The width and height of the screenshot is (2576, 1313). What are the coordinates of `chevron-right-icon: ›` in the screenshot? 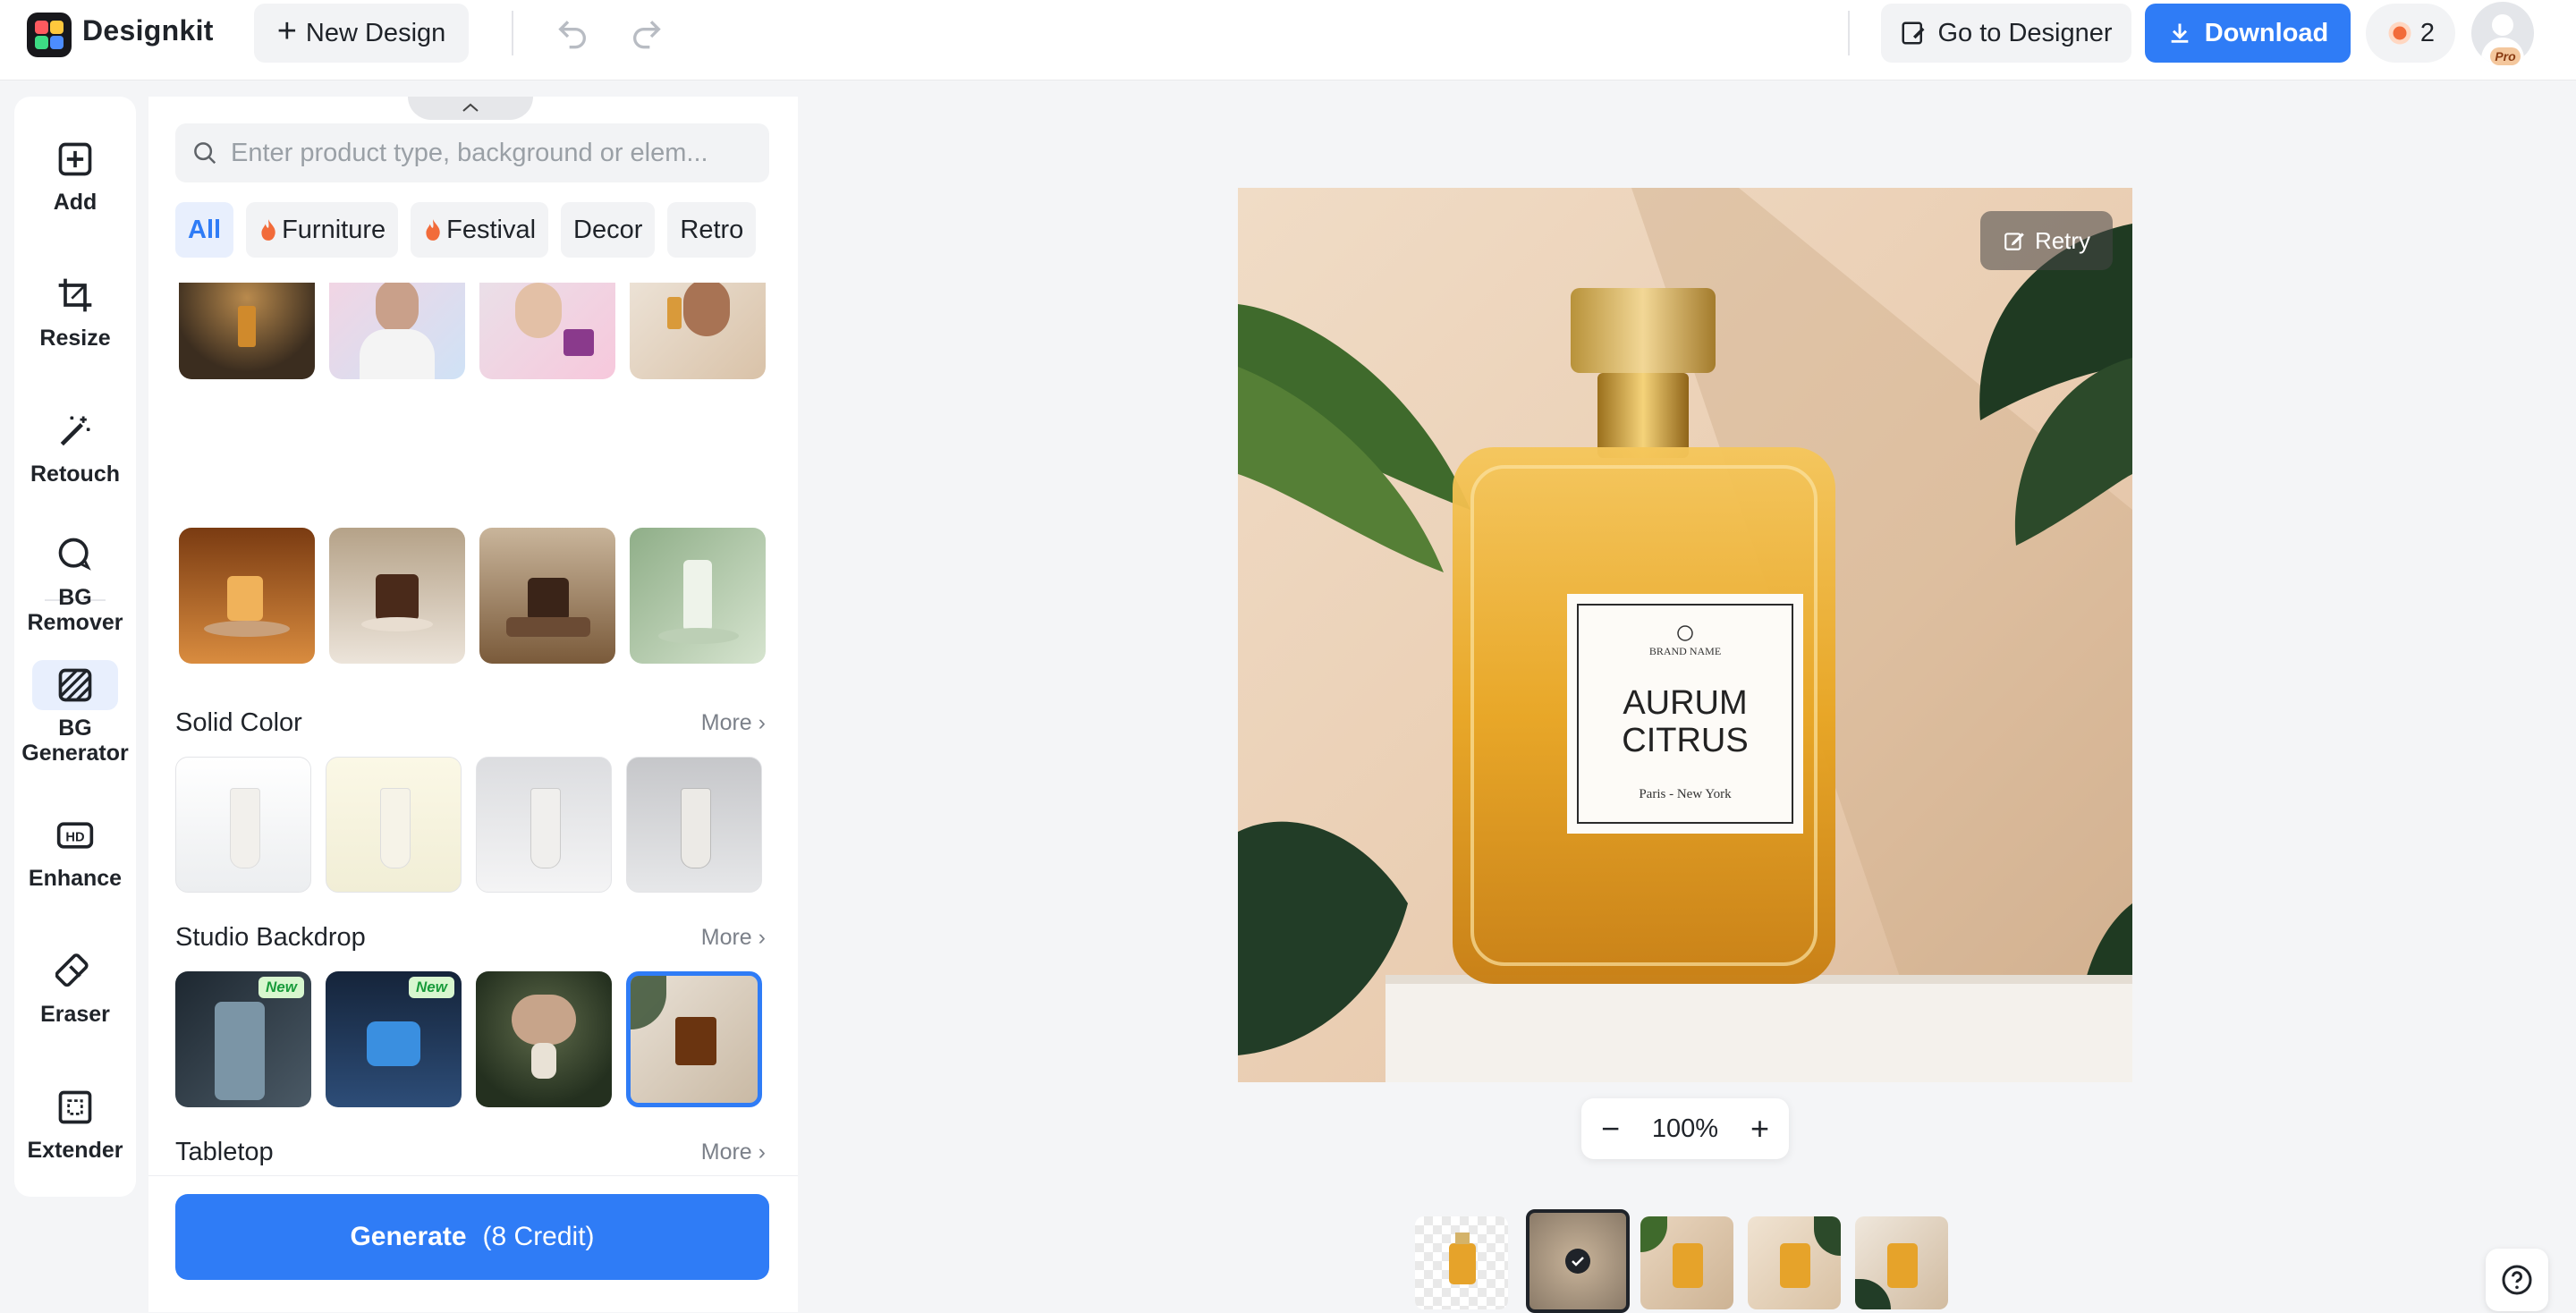 It's located at (762, 722).